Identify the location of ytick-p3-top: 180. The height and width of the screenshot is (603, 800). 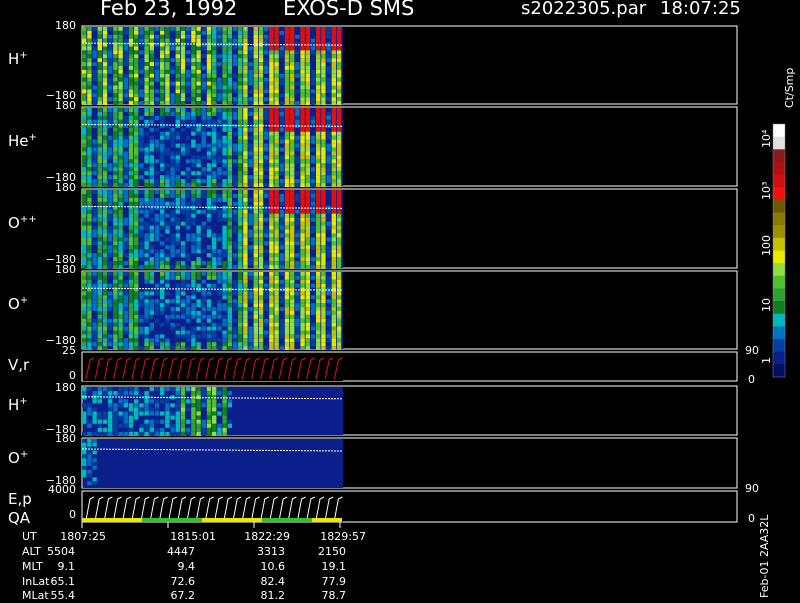
(65, 187).